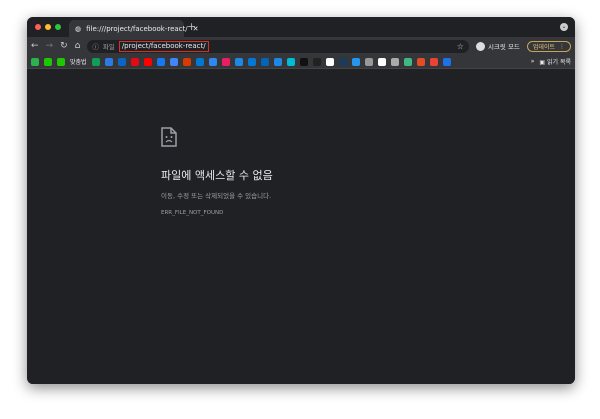 The image size is (600, 419). I want to click on home-icon: ⌂, so click(78, 46).